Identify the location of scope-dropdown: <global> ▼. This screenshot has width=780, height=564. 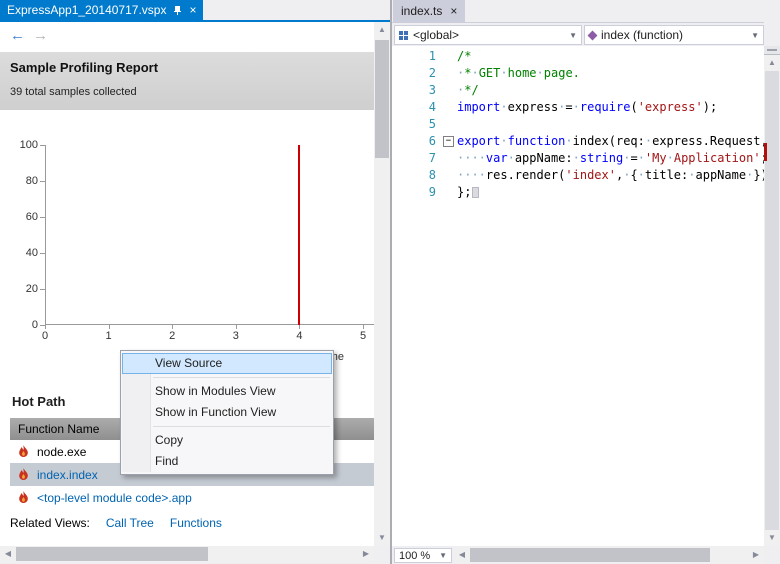
(488, 35).